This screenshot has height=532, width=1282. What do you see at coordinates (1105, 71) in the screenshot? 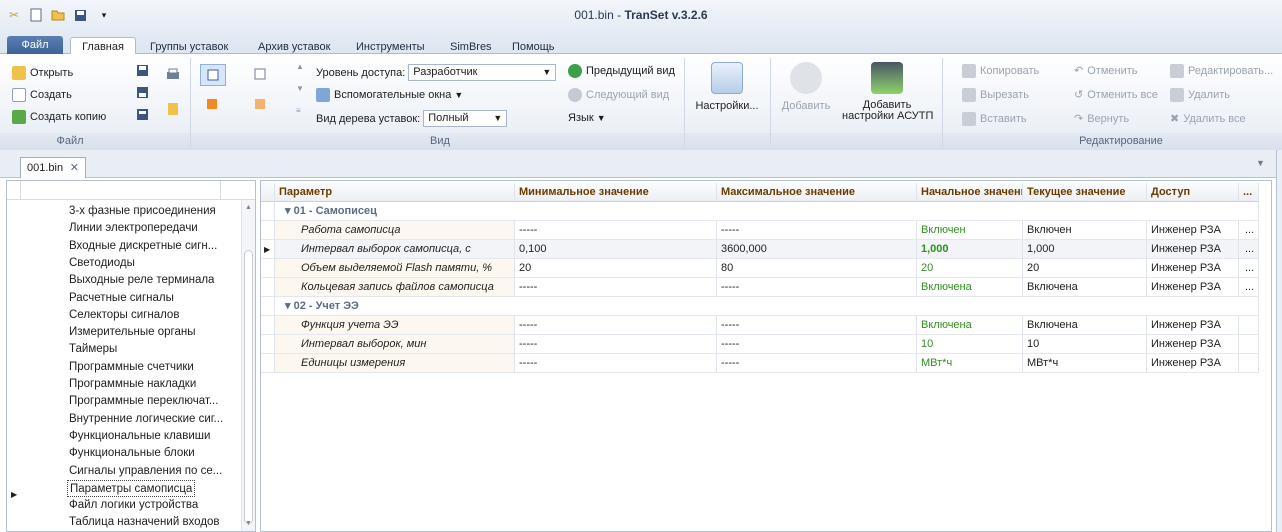
I see `undo-button: ↶ Отменить` at bounding box center [1105, 71].